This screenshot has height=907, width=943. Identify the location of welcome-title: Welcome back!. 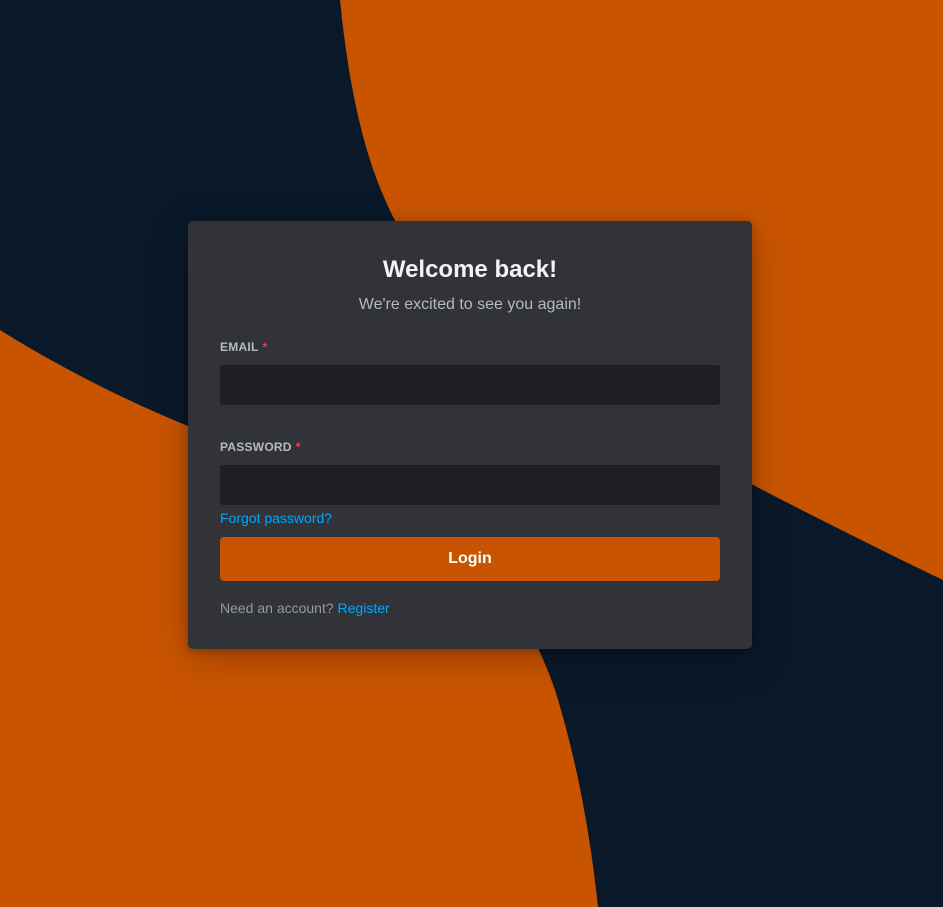
(470, 269).